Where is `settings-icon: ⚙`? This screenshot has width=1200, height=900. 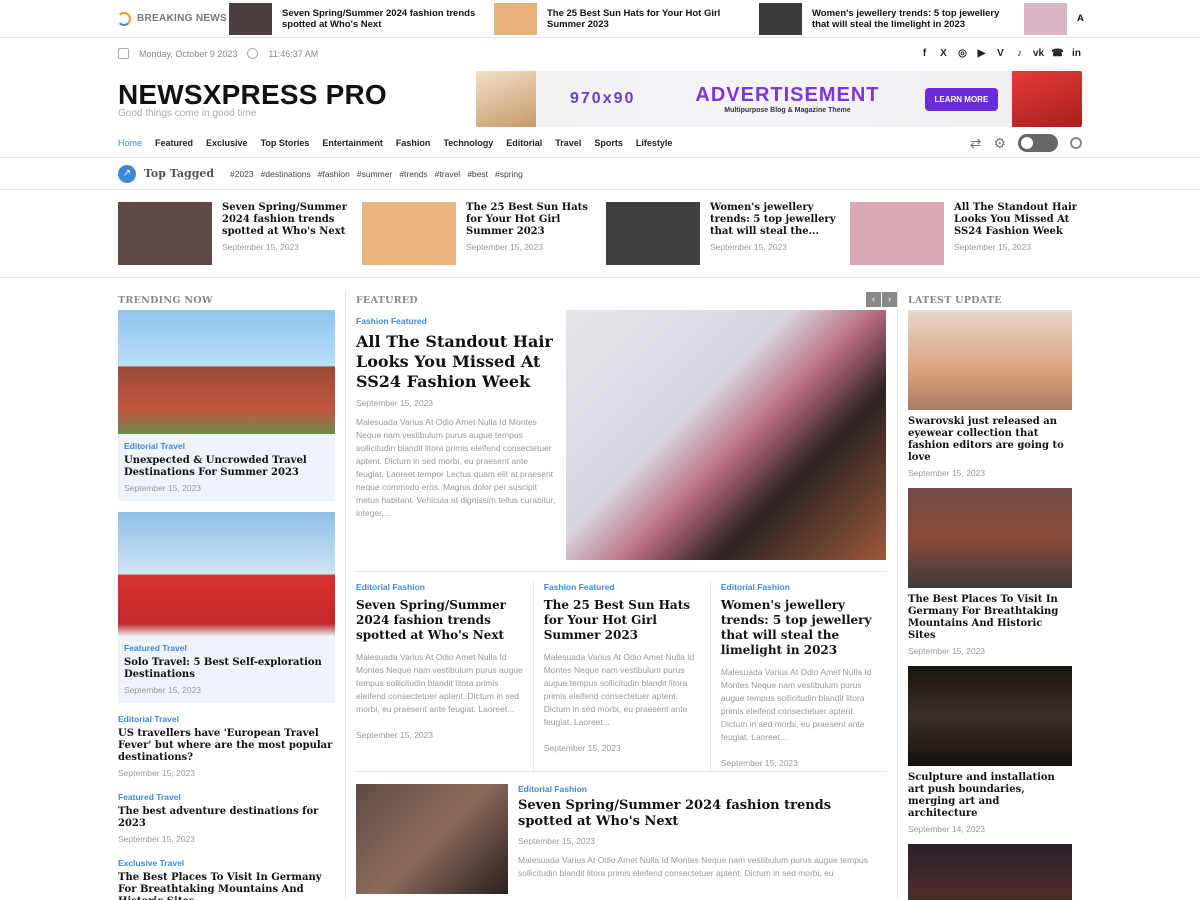 settings-icon: ⚙ is located at coordinates (999, 143).